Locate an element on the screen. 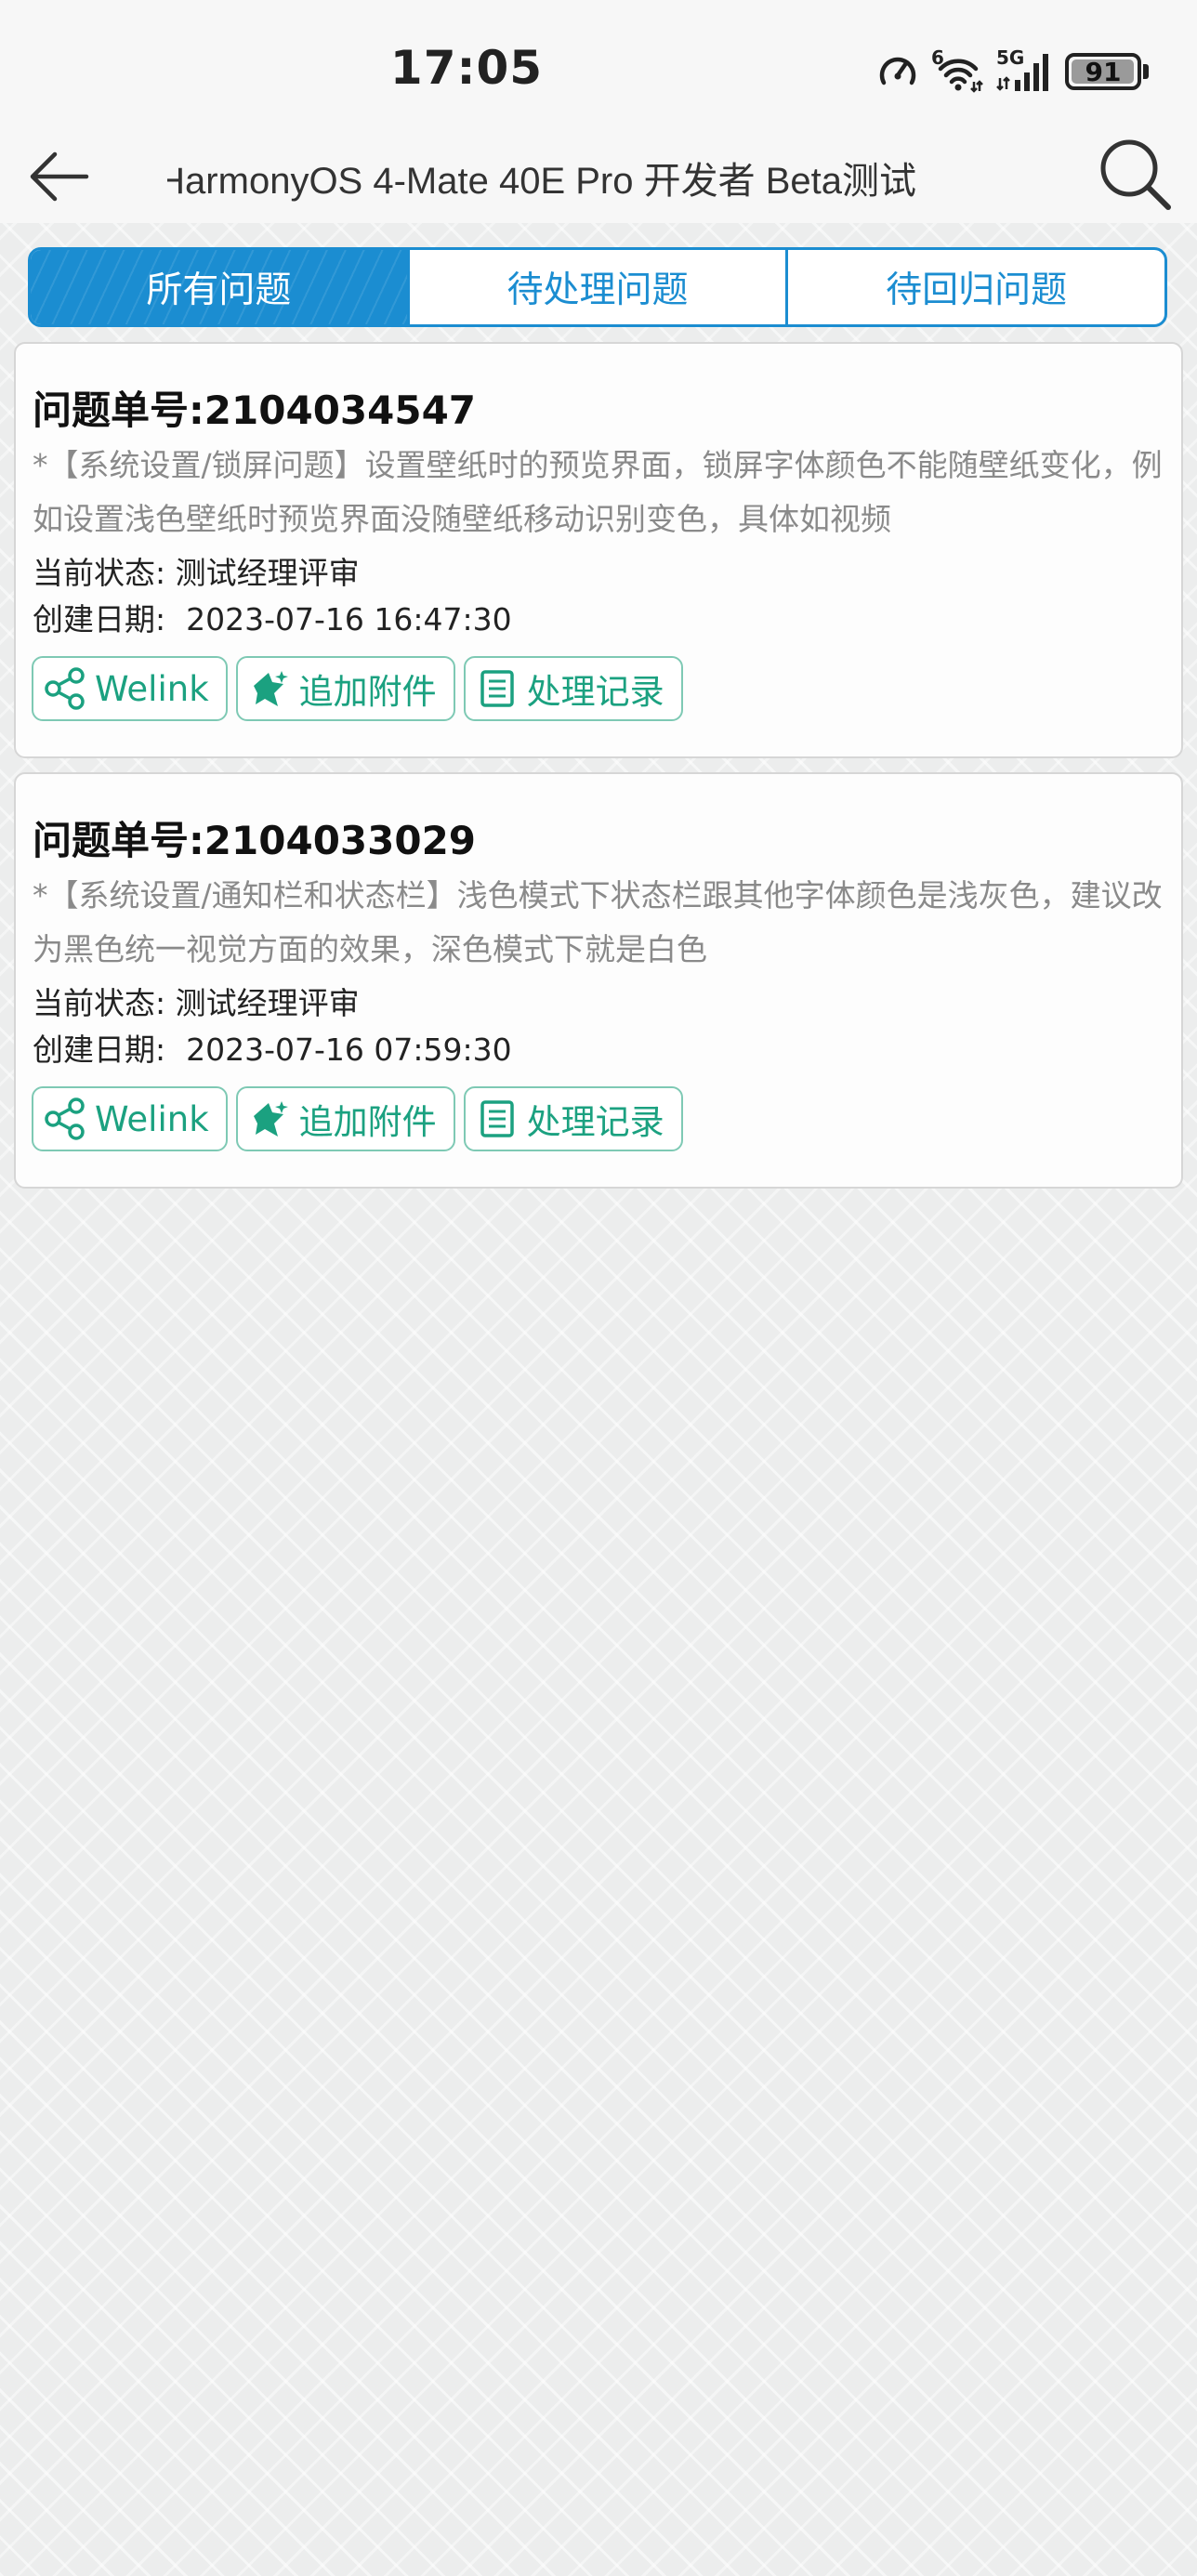  battery-icon: 91 is located at coordinates (1107, 71).